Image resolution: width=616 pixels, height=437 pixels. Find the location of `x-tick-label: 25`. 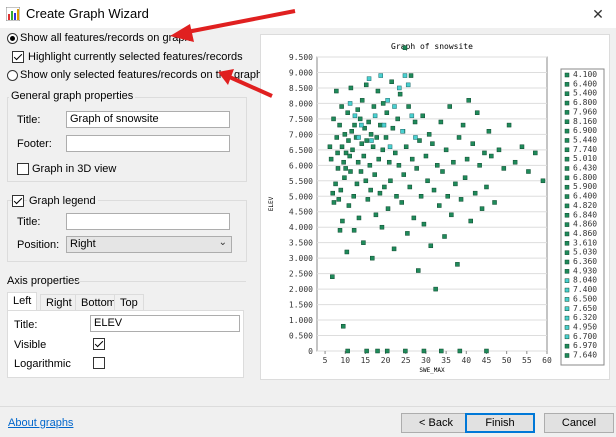

x-tick-label: 25 is located at coordinates (406, 360).